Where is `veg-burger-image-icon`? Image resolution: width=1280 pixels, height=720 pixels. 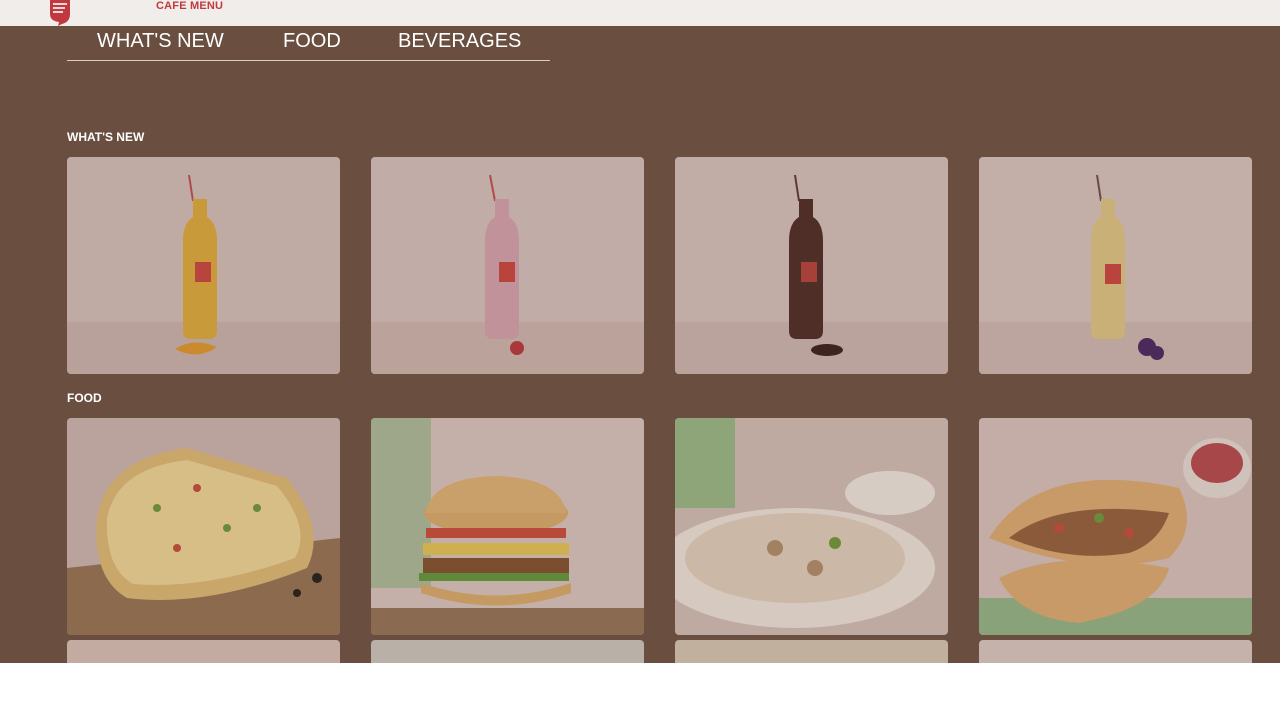
veg-burger-image-icon is located at coordinates (507, 526).